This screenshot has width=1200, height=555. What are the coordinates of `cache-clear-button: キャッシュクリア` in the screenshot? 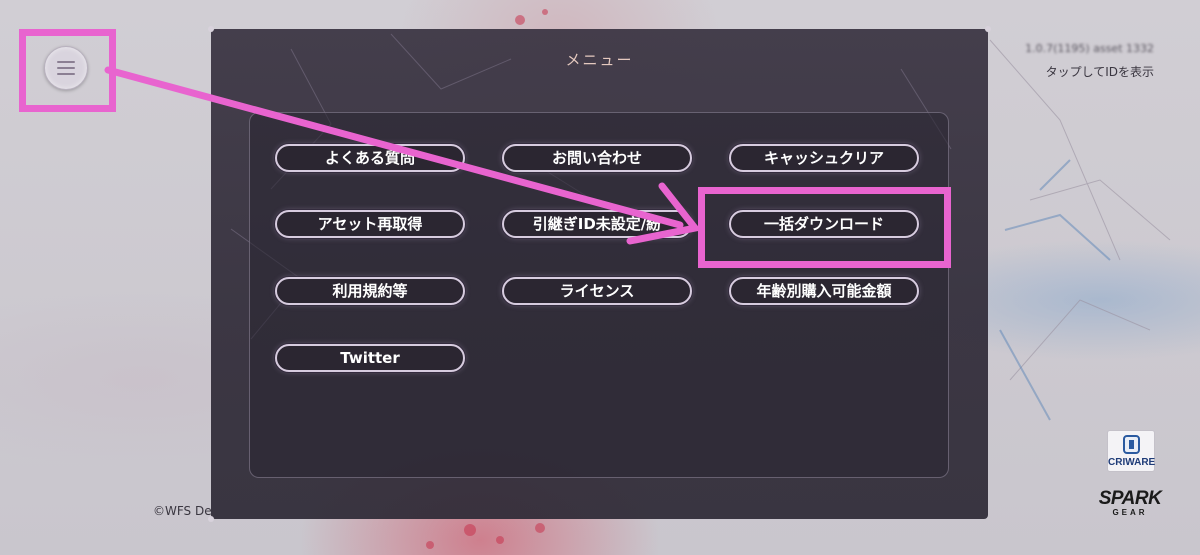 It's located at (824, 158).